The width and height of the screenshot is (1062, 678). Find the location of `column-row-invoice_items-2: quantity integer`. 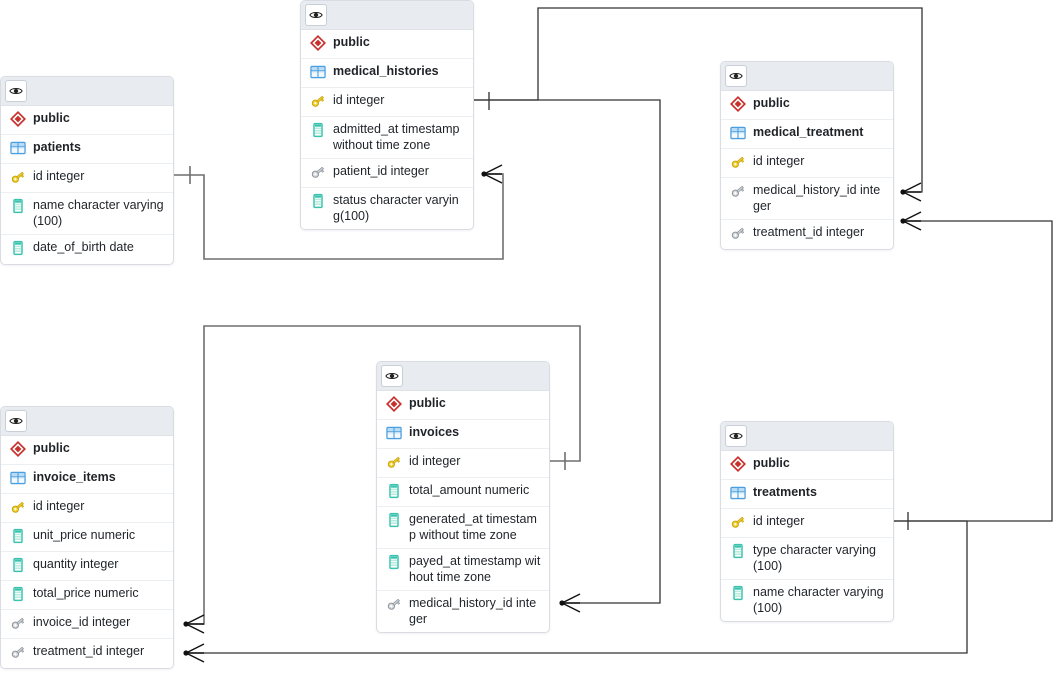

column-row-invoice_items-2: quantity integer is located at coordinates (87, 566).